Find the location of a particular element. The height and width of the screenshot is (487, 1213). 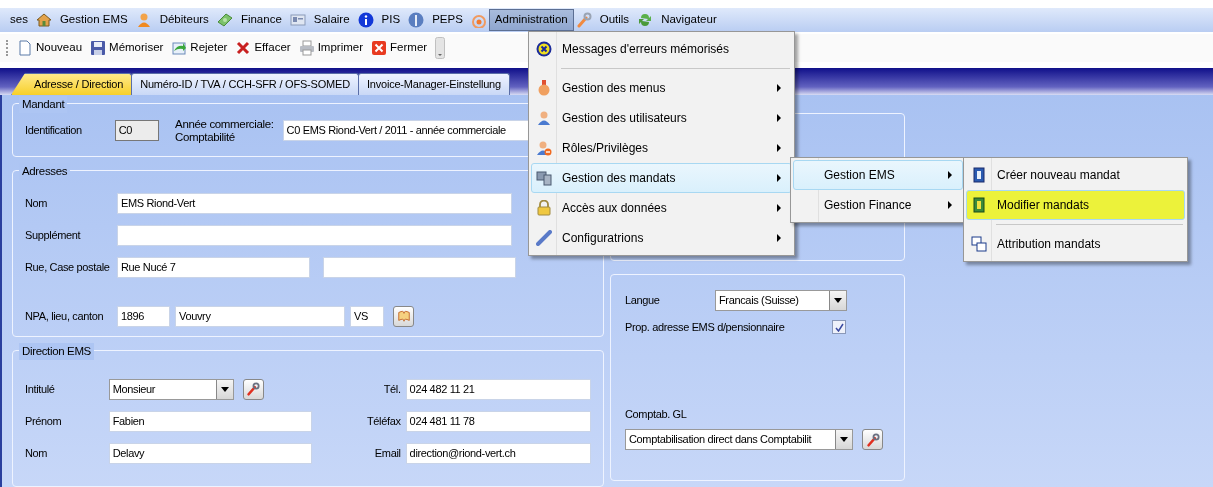

field-label: Prénom is located at coordinates (44, 421).